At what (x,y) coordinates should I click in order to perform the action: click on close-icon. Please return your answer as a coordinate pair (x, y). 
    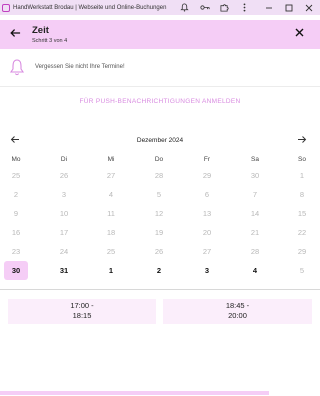
    Looking at the image, I should click on (308, 7).